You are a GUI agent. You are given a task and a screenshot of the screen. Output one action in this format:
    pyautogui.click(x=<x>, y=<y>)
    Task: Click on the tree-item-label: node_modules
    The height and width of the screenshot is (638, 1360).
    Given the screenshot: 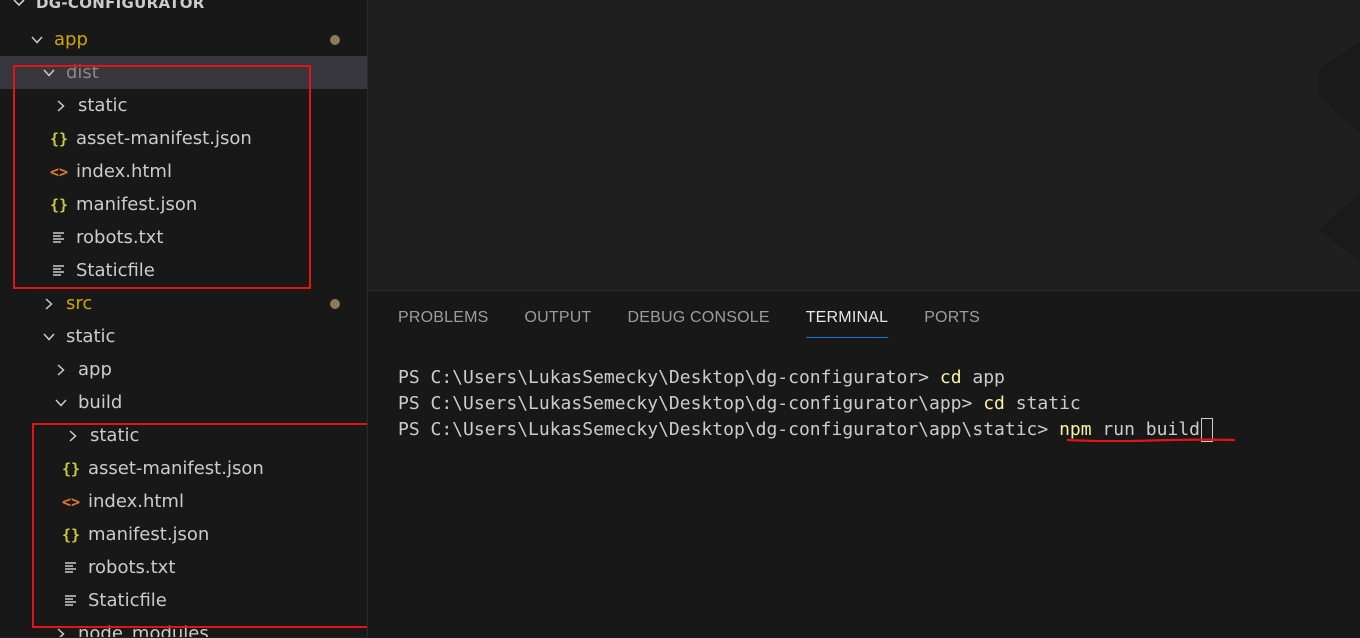 What is the action you would take?
    pyautogui.click(x=143, y=630)
    